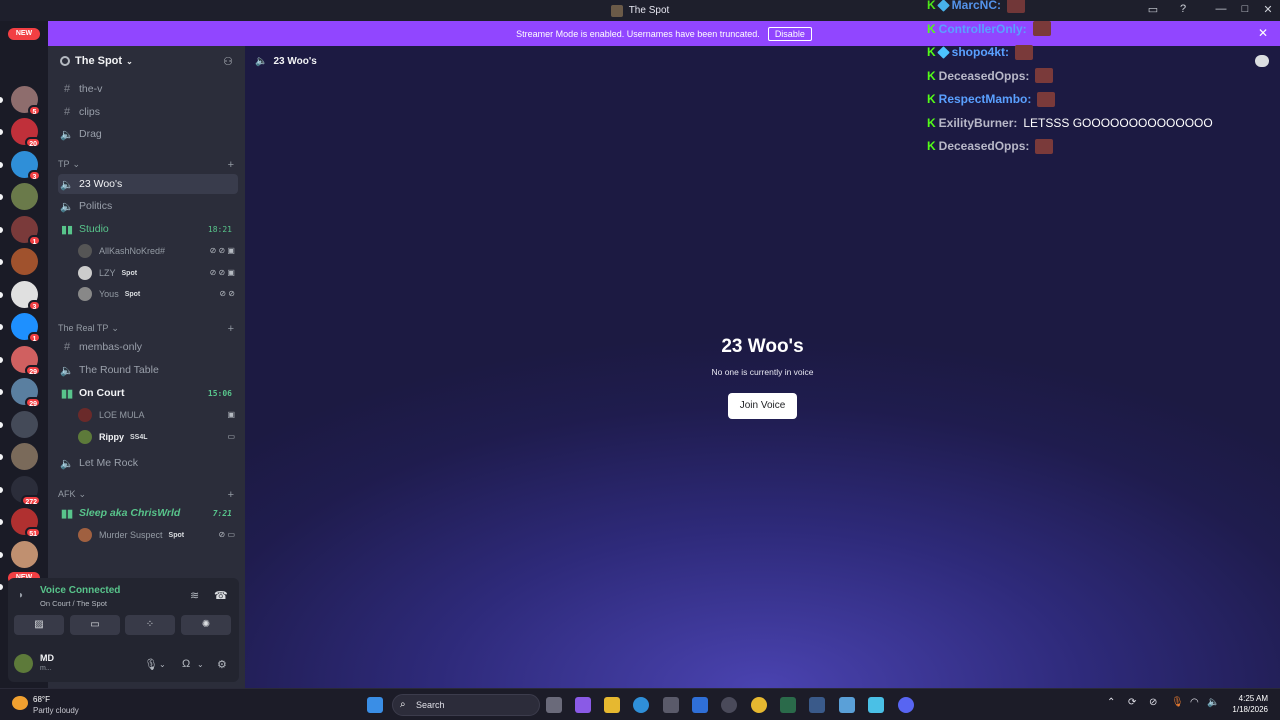 This screenshot has height=720, width=1280. I want to click on task-view-icon, so click(554, 705).